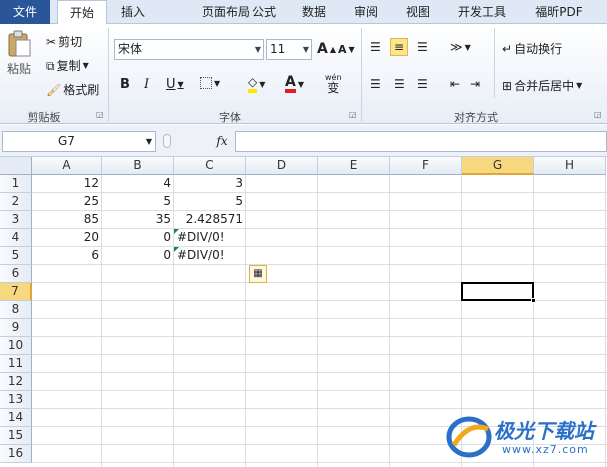  I want to click on fill-color-button: ◇ ▼, so click(256, 84).